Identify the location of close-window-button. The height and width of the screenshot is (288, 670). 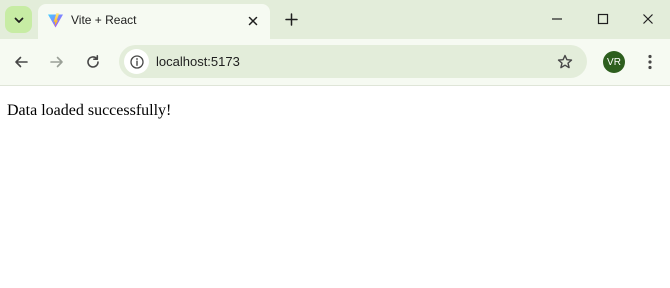
(648, 19).